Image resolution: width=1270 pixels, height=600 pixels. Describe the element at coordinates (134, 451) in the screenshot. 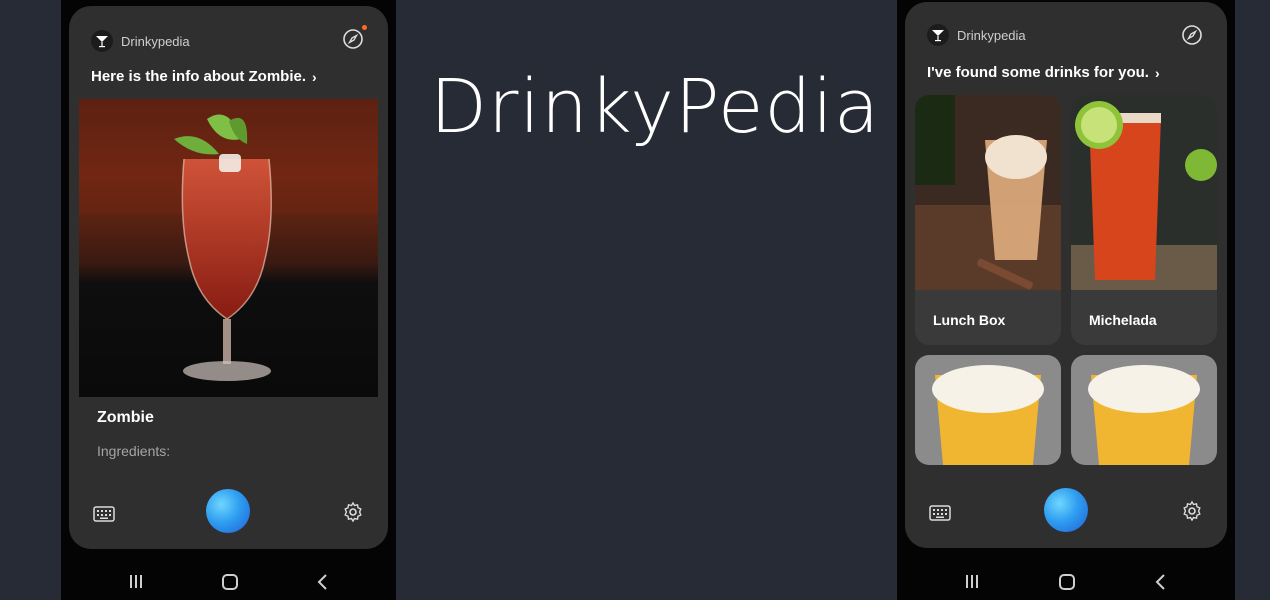

I see `ingredients-label: Ingredients:` at that location.